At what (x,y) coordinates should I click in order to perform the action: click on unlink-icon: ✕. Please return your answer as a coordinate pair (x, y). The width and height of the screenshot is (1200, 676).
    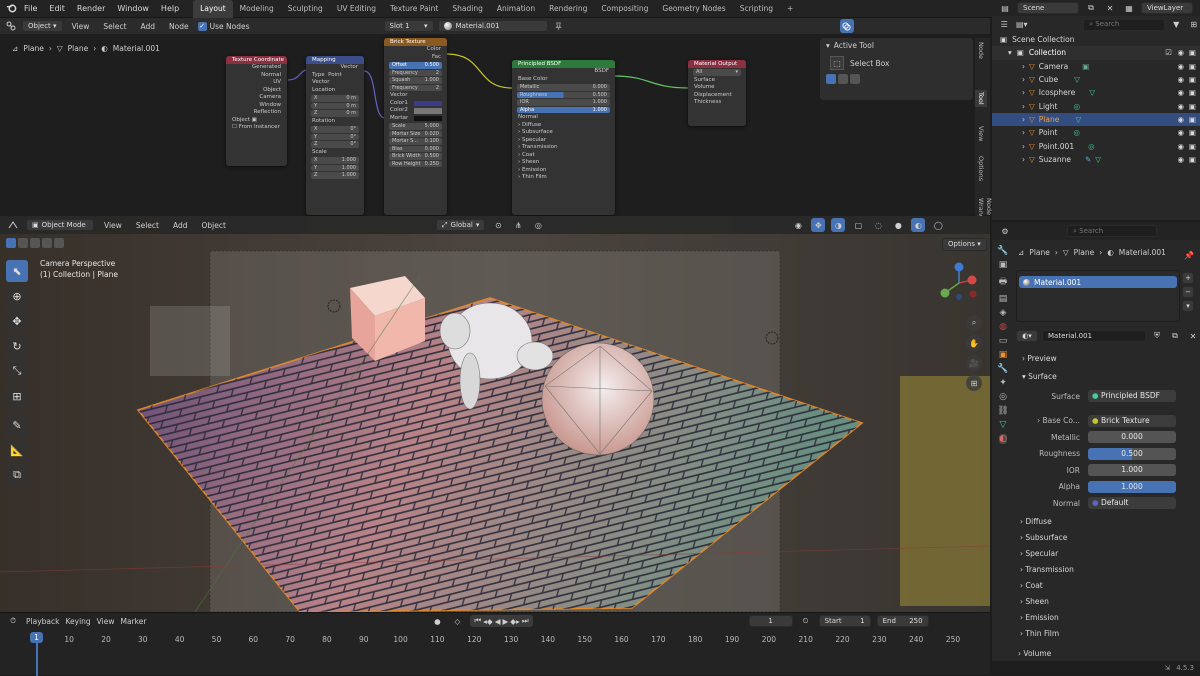
    Looking at the image, I should click on (1193, 336).